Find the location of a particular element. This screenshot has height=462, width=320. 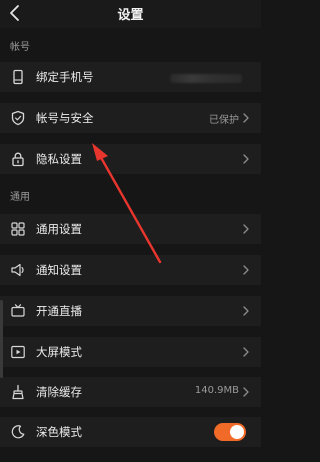

row-dark-mode: 深色模式 is located at coordinates (130, 432).